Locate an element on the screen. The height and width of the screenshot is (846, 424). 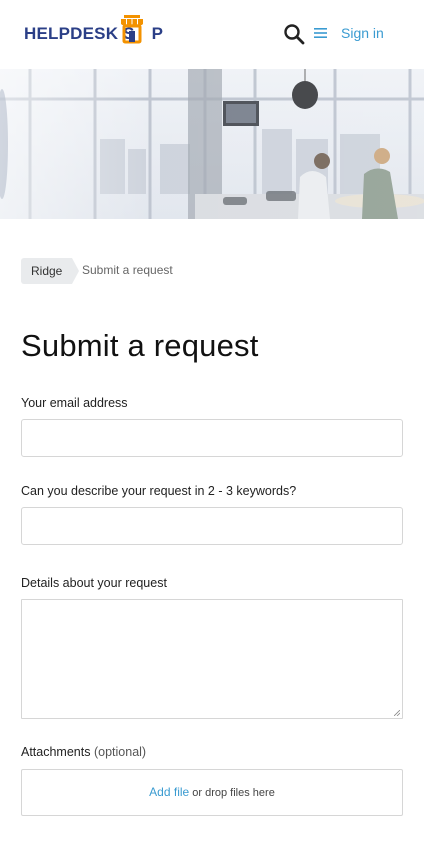
breadcrumb-item-ridge: Ridge is located at coordinates (50, 271).